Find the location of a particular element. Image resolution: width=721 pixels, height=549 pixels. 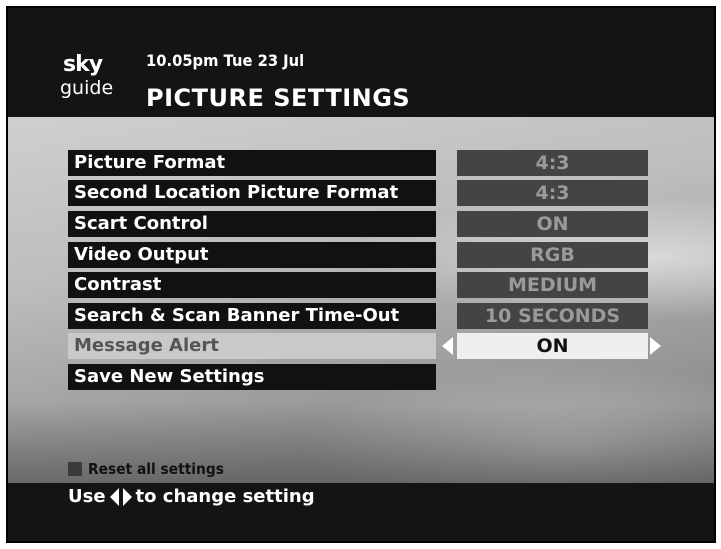

arrow-left-icon is located at coordinates (447, 346).